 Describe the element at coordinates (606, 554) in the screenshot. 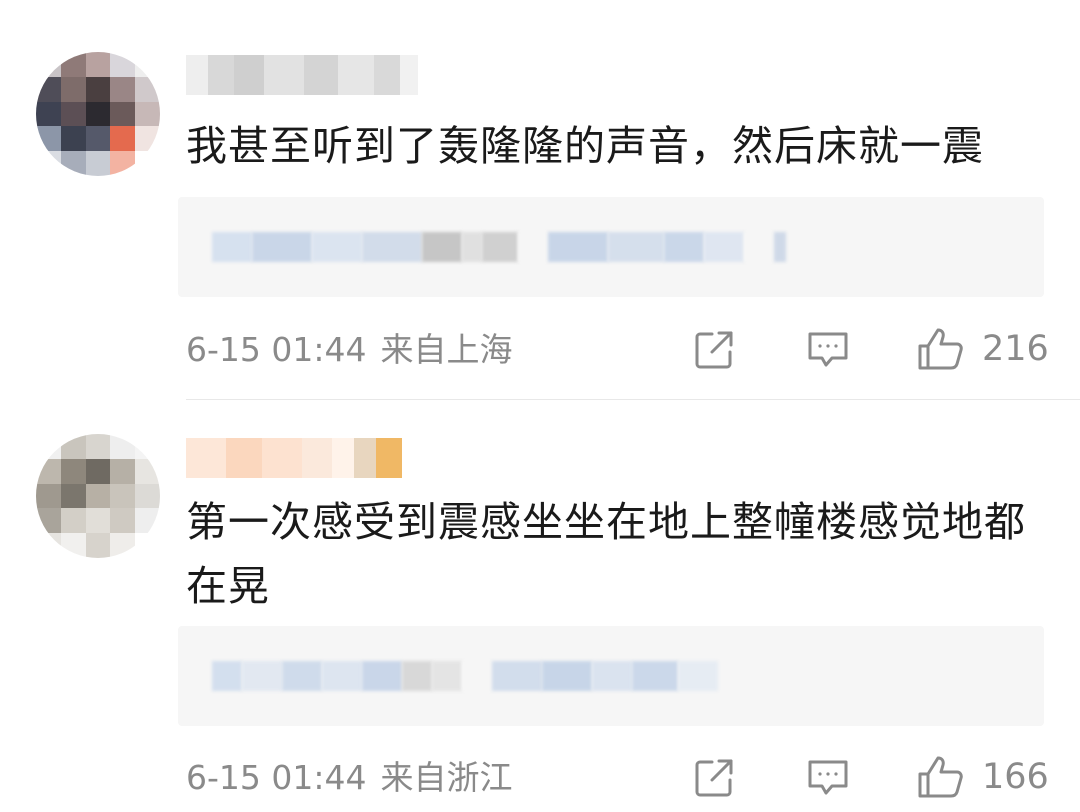

I see `comment-text: 第一次感受到震感坐坐在地上整幢楼感觉地都在晃` at that location.